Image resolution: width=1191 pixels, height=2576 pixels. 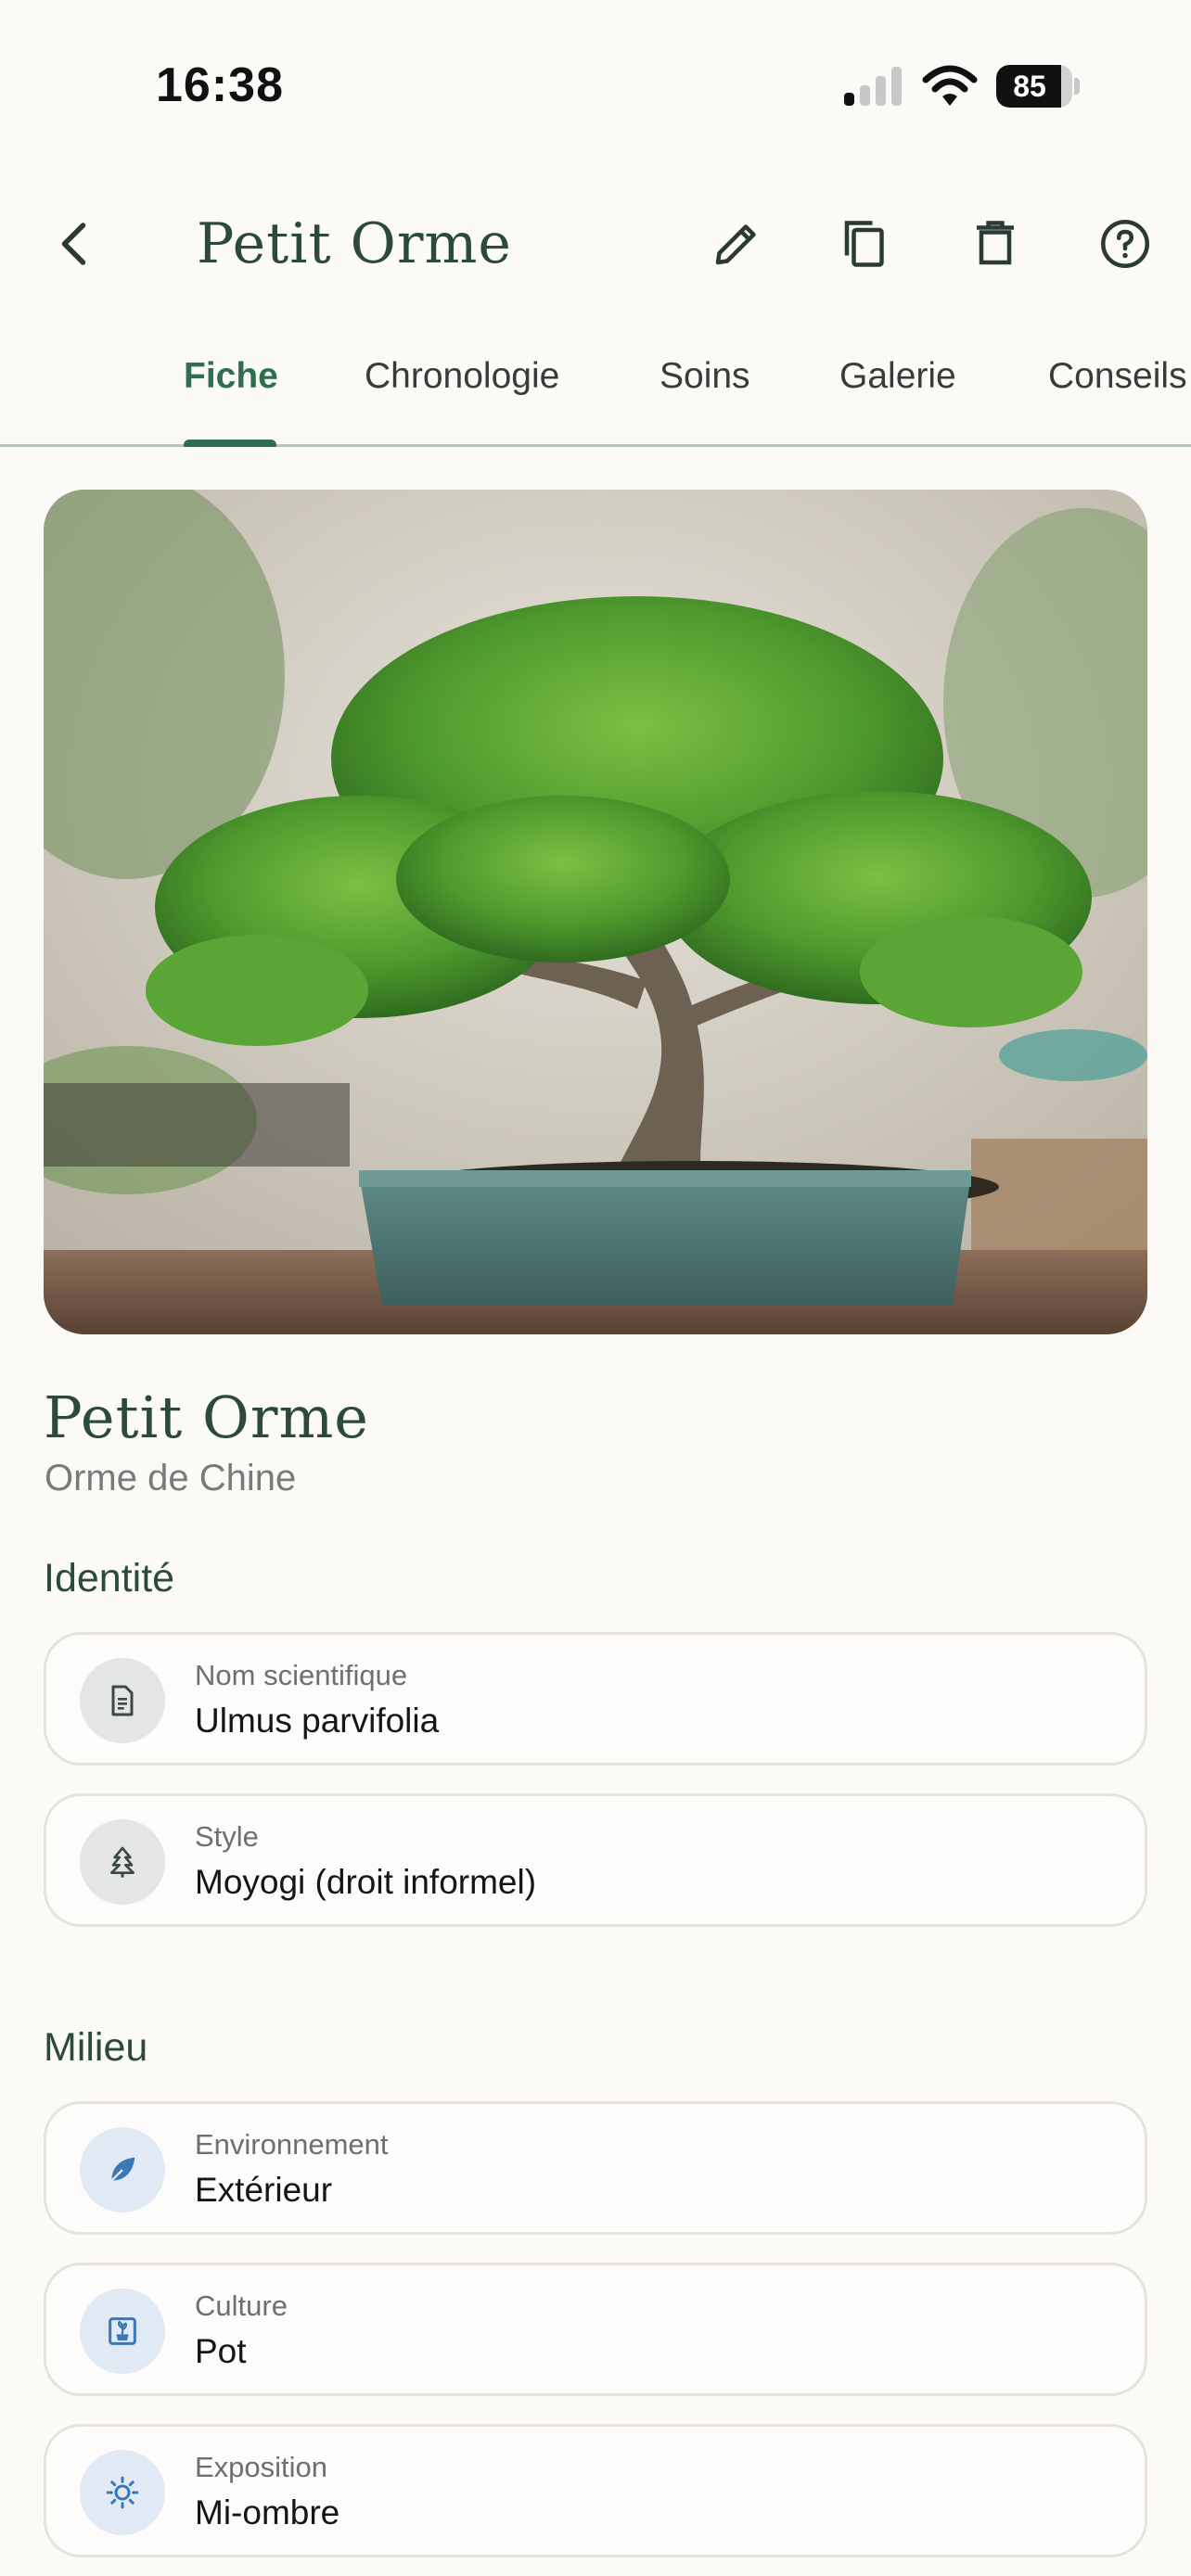 What do you see at coordinates (595, 2329) in the screenshot?
I see `card-culture: Culture Pot` at bounding box center [595, 2329].